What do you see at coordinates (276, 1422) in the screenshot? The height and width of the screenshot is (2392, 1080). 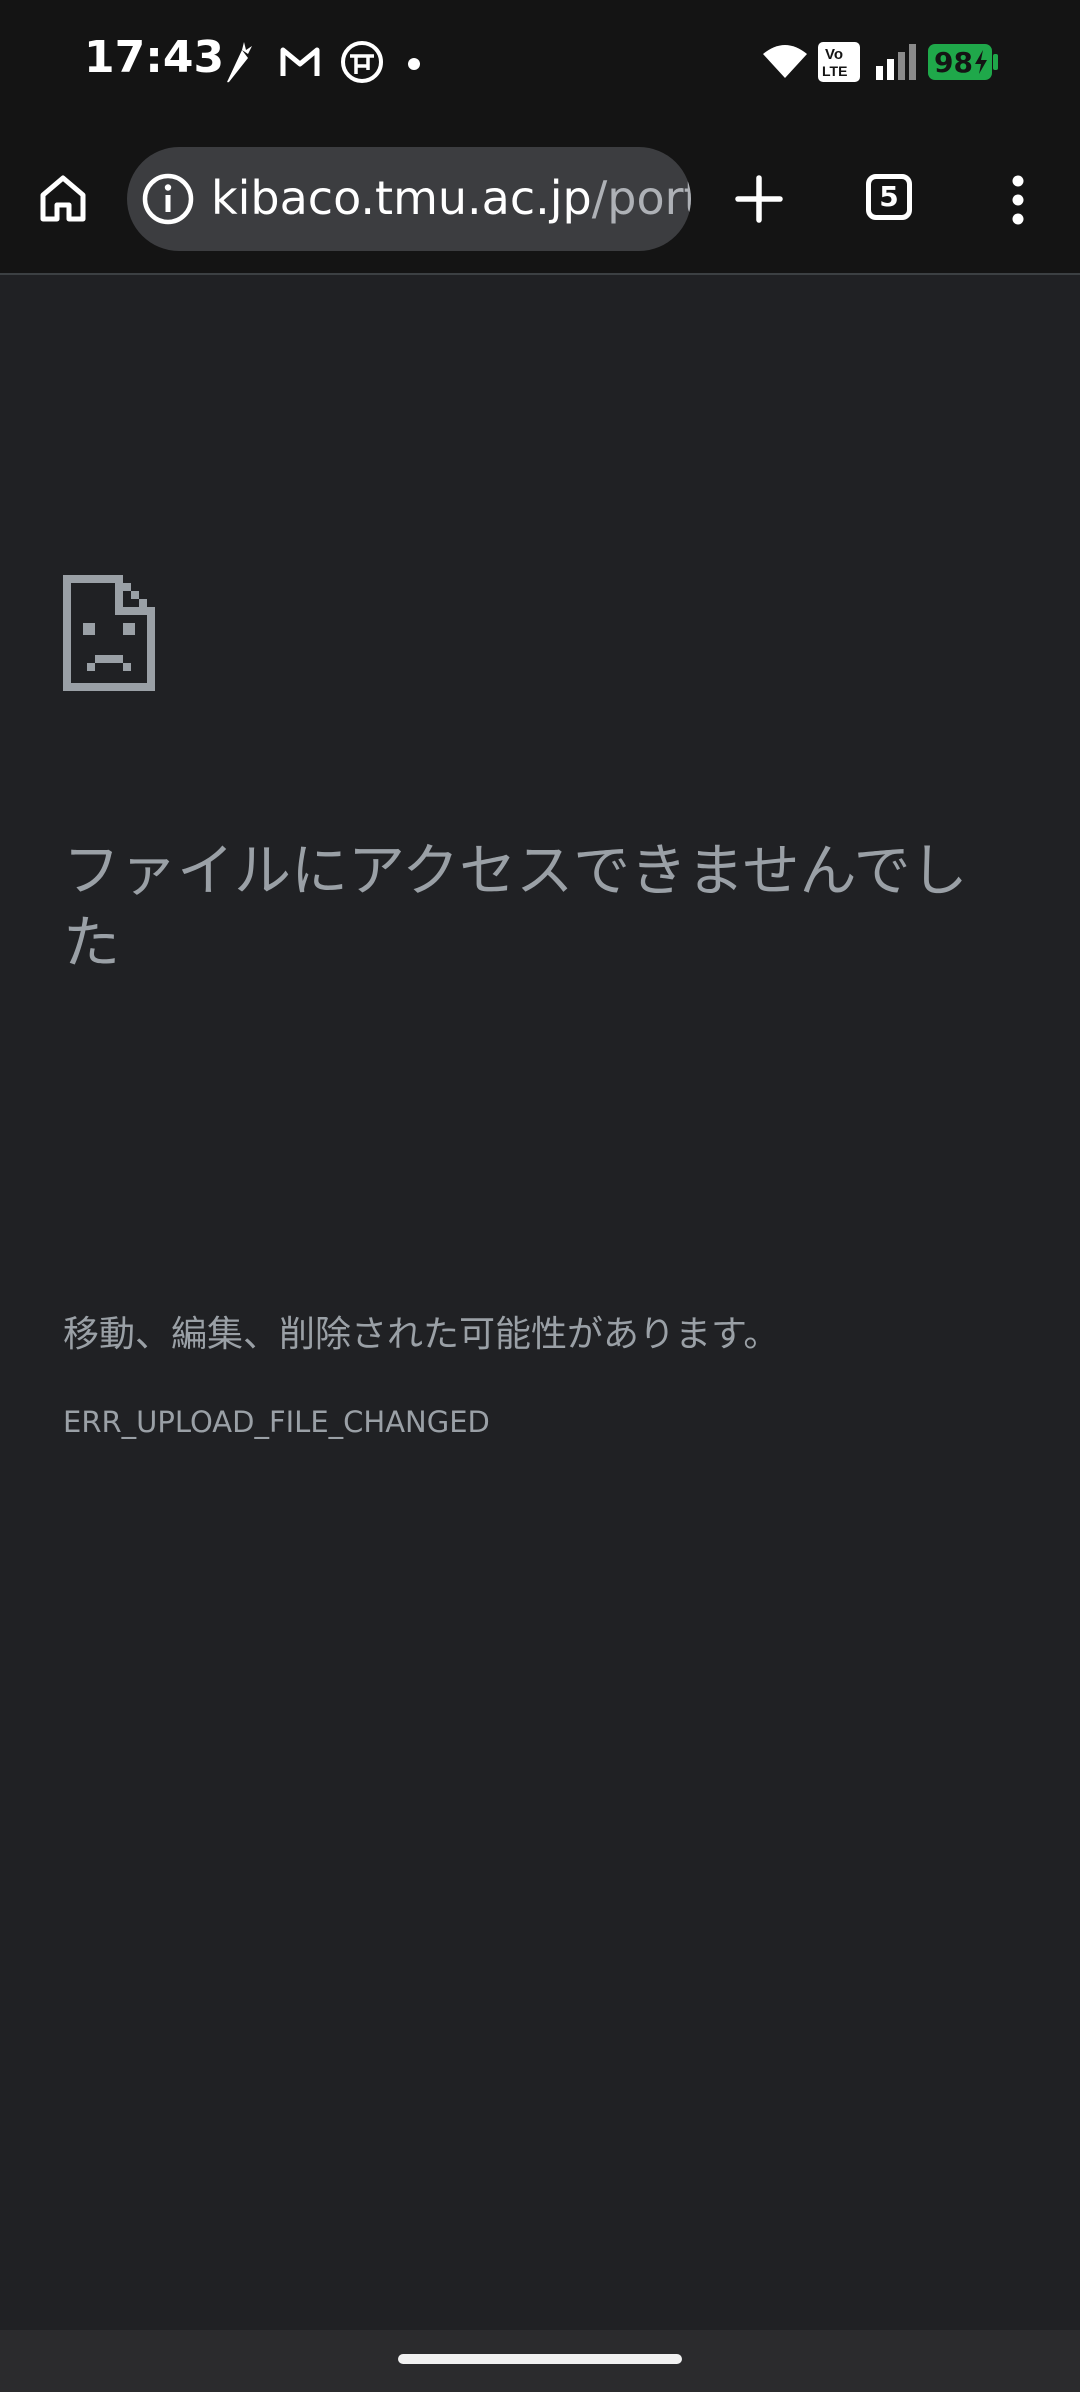 I see `error-code: ERR_UPLOAD_FILE_CHANGED` at bounding box center [276, 1422].